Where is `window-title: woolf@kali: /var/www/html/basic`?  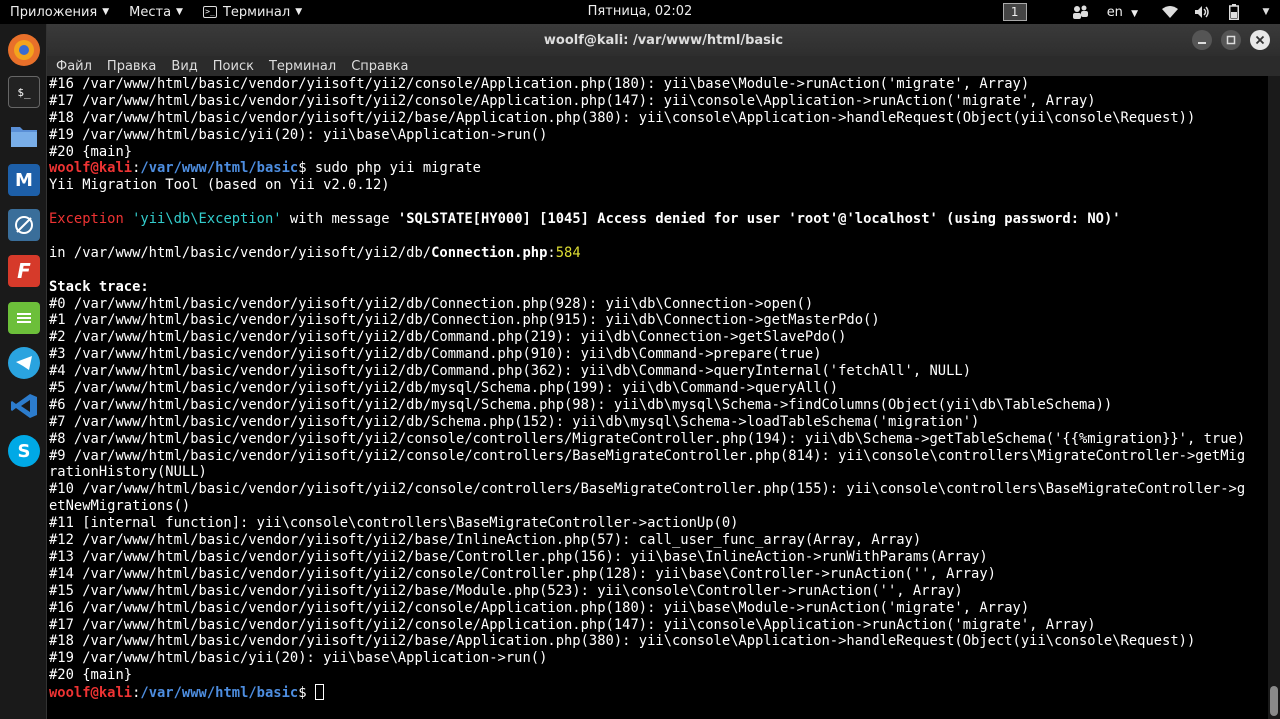 window-title: woolf@kali: /var/www/html/basic is located at coordinates (663, 40).